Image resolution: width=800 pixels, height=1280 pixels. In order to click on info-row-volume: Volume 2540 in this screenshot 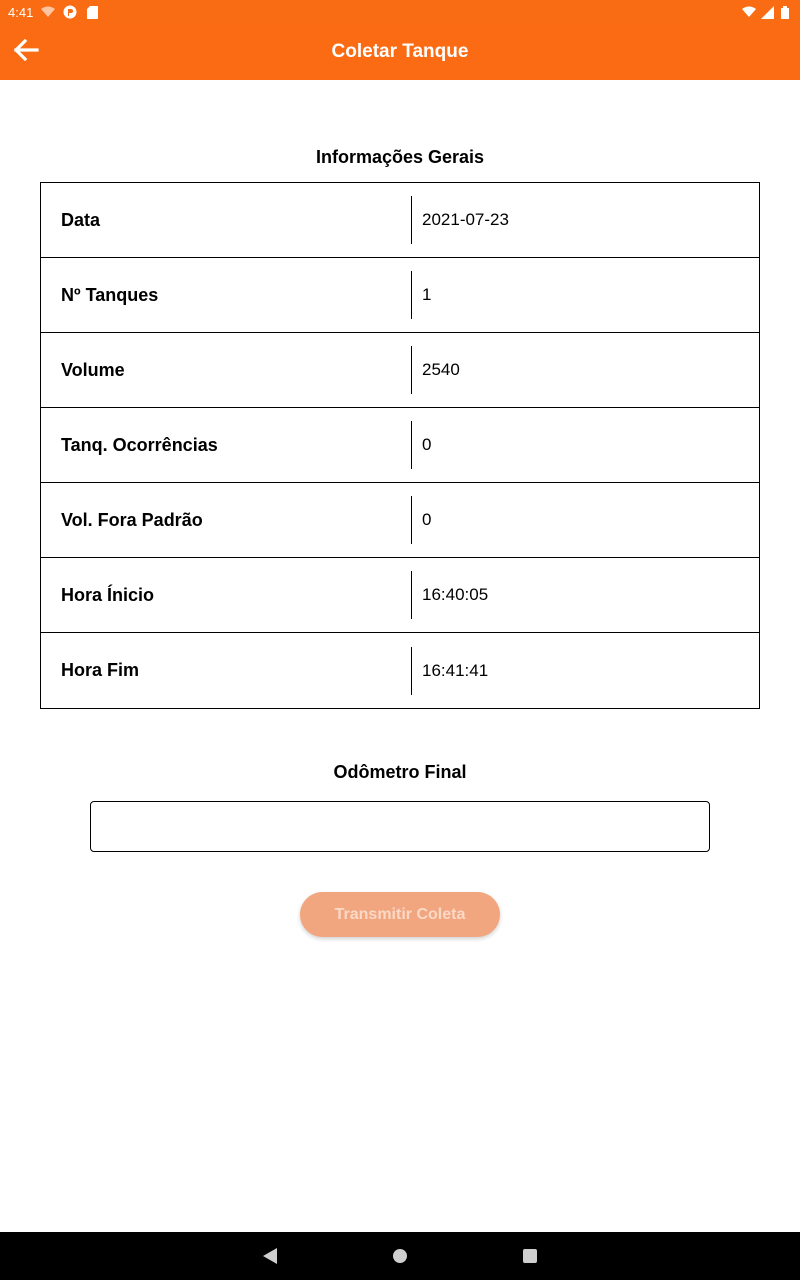, I will do `click(400, 370)`.